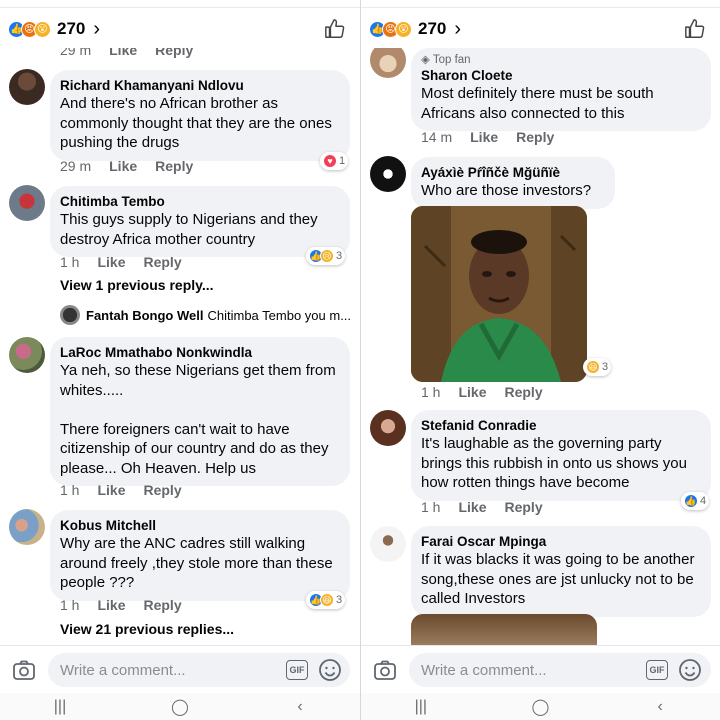  Describe the element at coordinates (199, 525) in the screenshot. I see `commenter-name: Kobus Mitchell` at that location.